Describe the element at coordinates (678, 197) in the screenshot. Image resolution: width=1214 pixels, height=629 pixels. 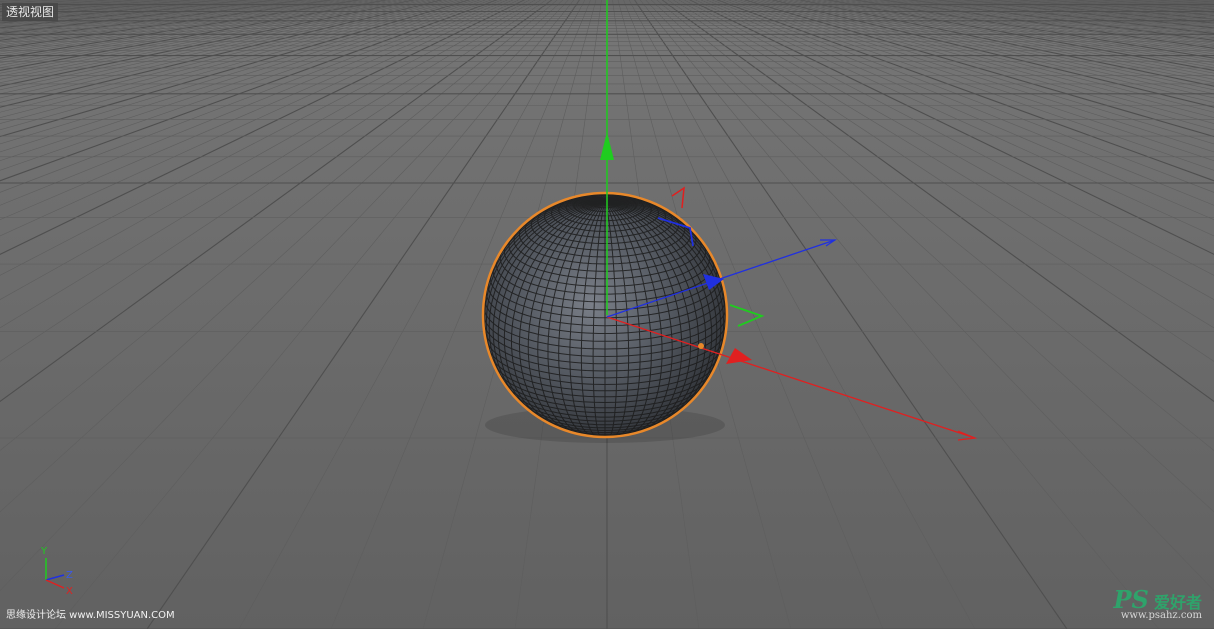
I see `plane-handle-xz` at that location.